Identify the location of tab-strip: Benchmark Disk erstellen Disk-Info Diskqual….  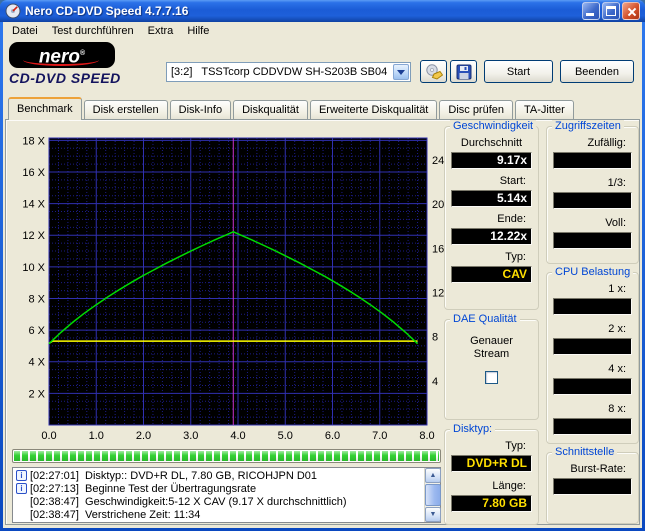
(292, 108).